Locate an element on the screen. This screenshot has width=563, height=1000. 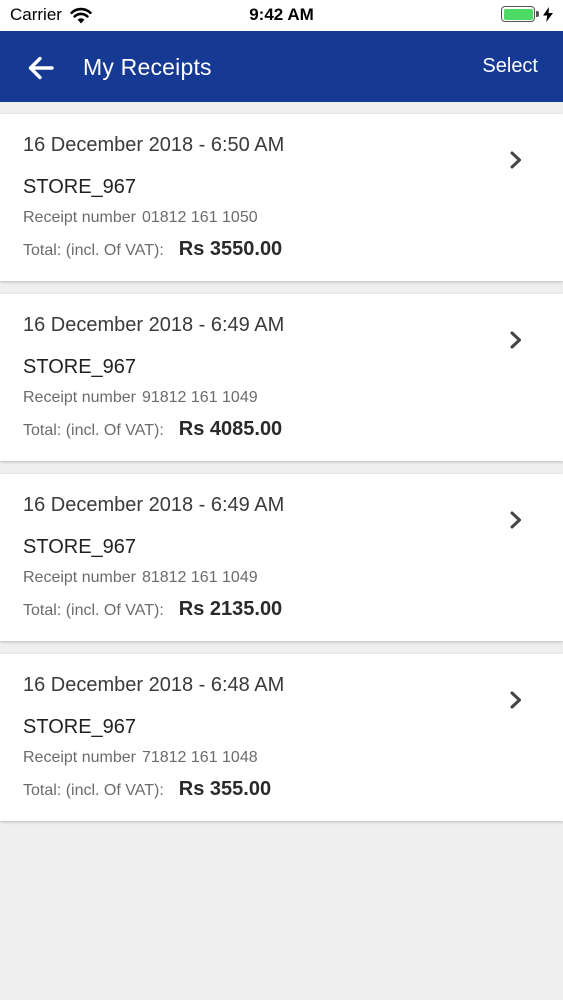
receipt-number-value: 91812 161 1049 is located at coordinates (199, 397).